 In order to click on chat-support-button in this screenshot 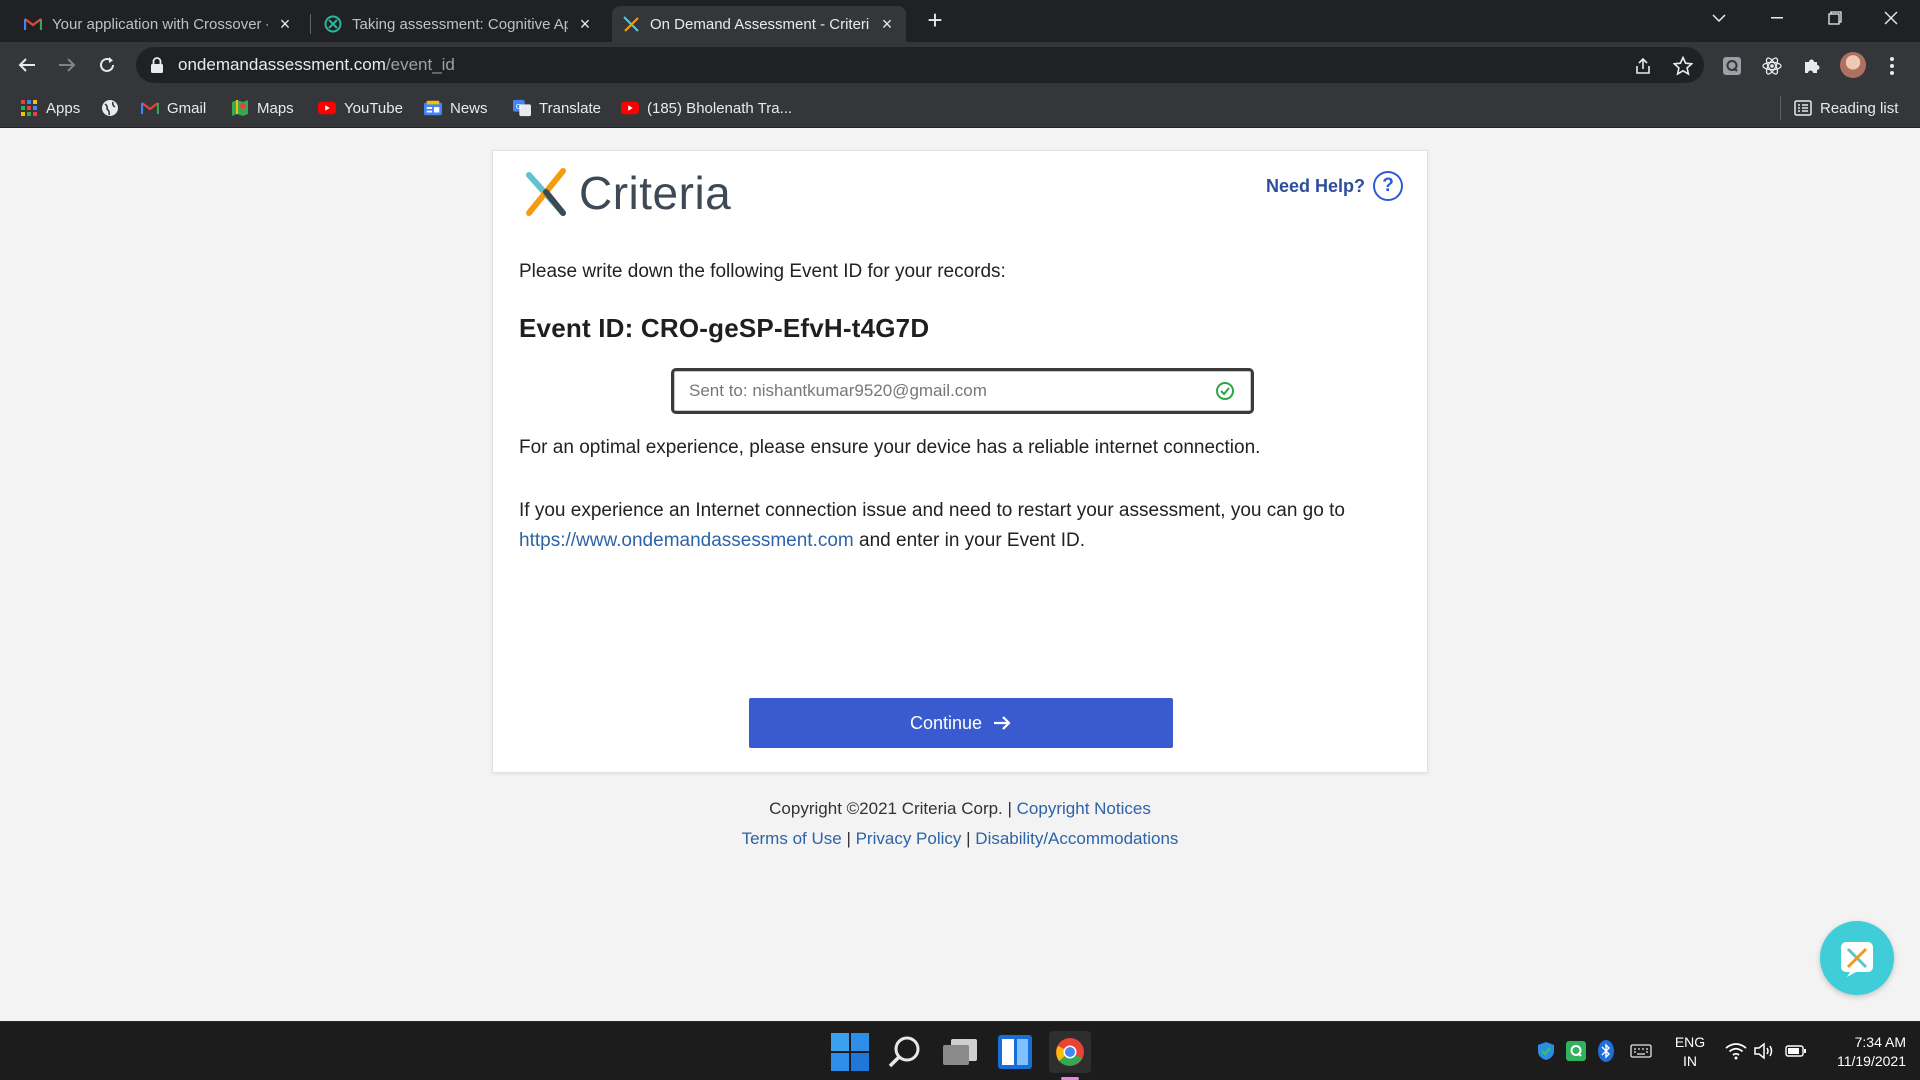, I will do `click(1857, 958)`.